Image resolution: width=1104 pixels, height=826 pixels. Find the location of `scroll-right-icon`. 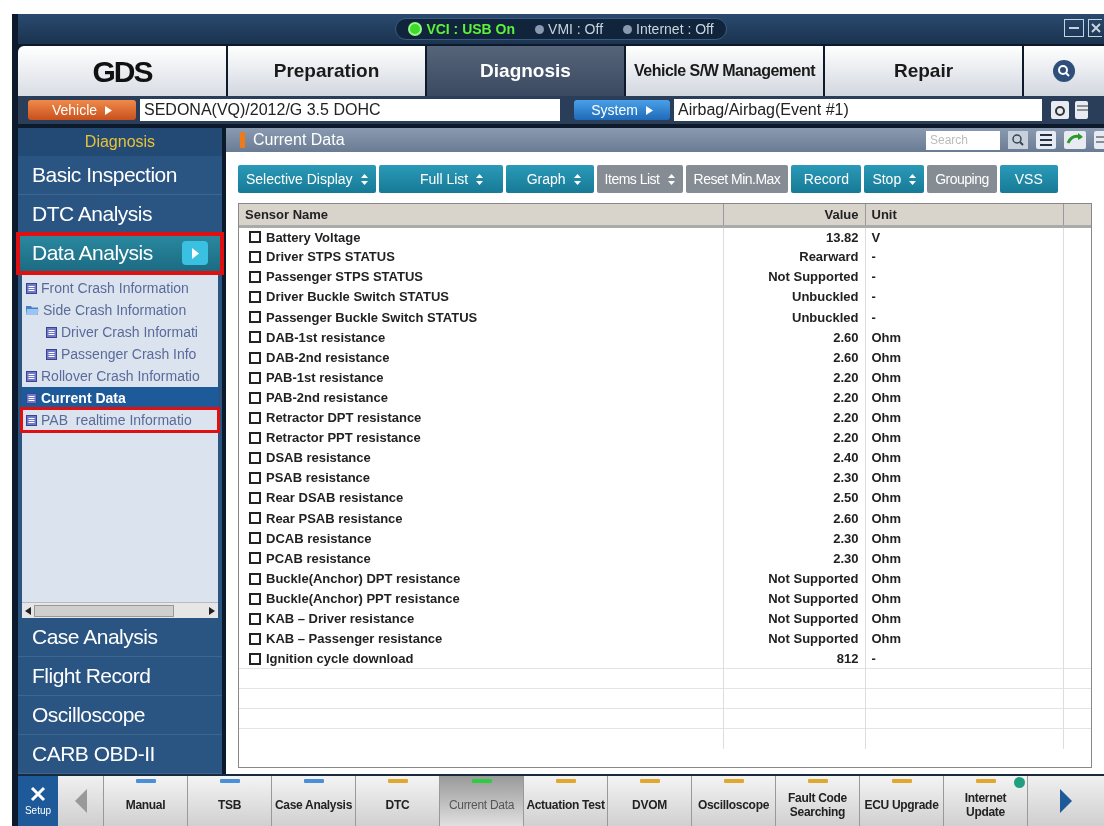

scroll-right-icon is located at coordinates (212, 610).